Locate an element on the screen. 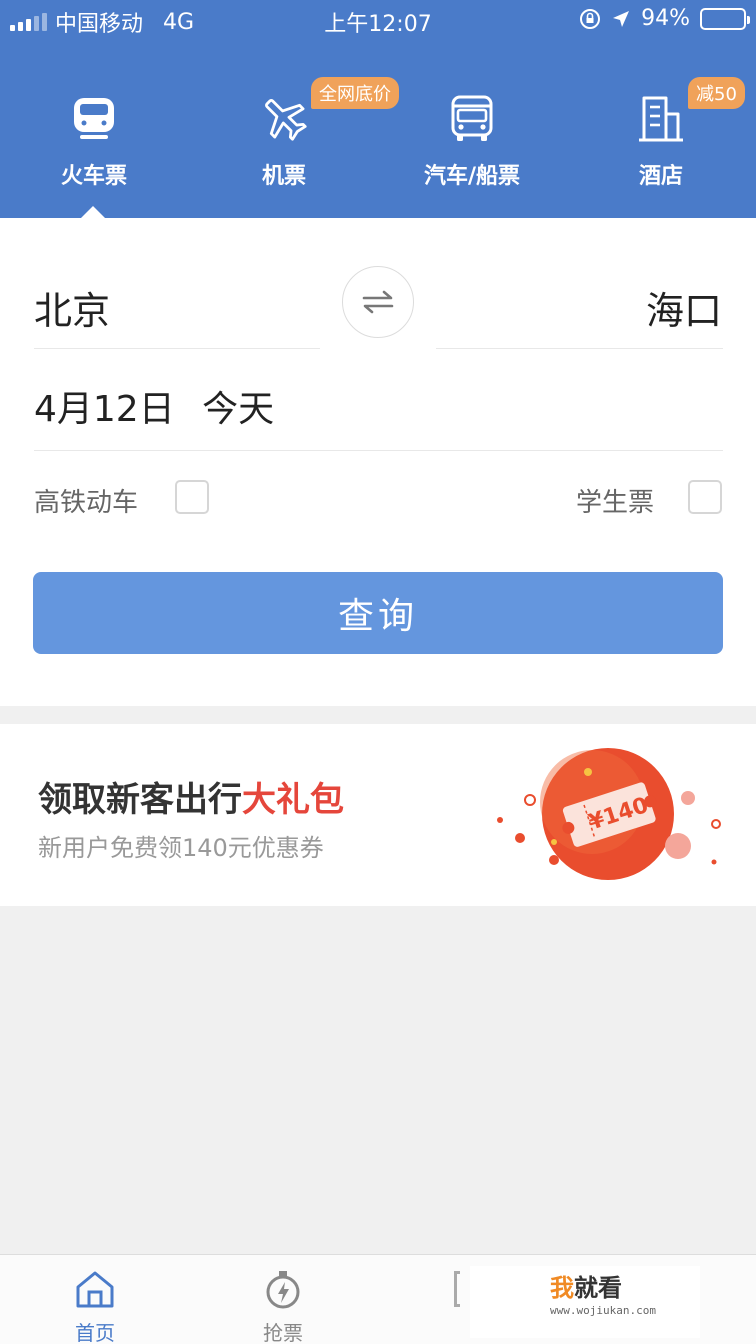 This screenshot has height=1344, width=756. high-speed-label: 高铁动车 is located at coordinates (86, 503).